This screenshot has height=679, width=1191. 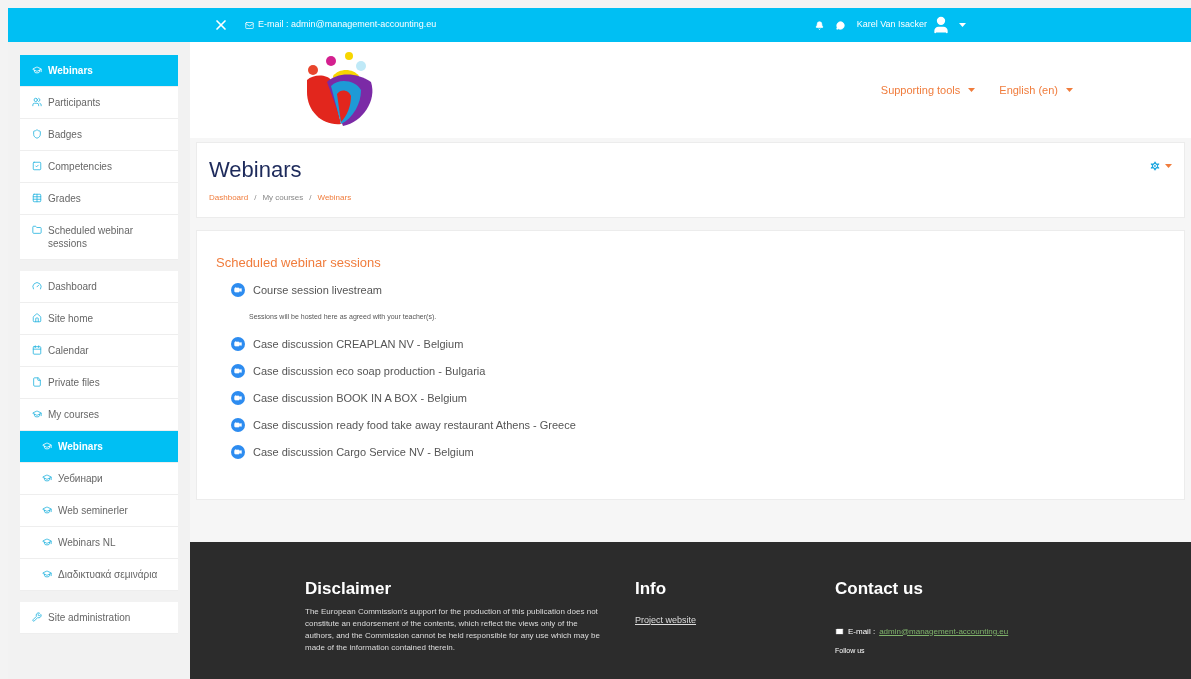 What do you see at coordinates (707, 290) in the screenshot?
I see `activity-link: Course session livestream` at bounding box center [707, 290].